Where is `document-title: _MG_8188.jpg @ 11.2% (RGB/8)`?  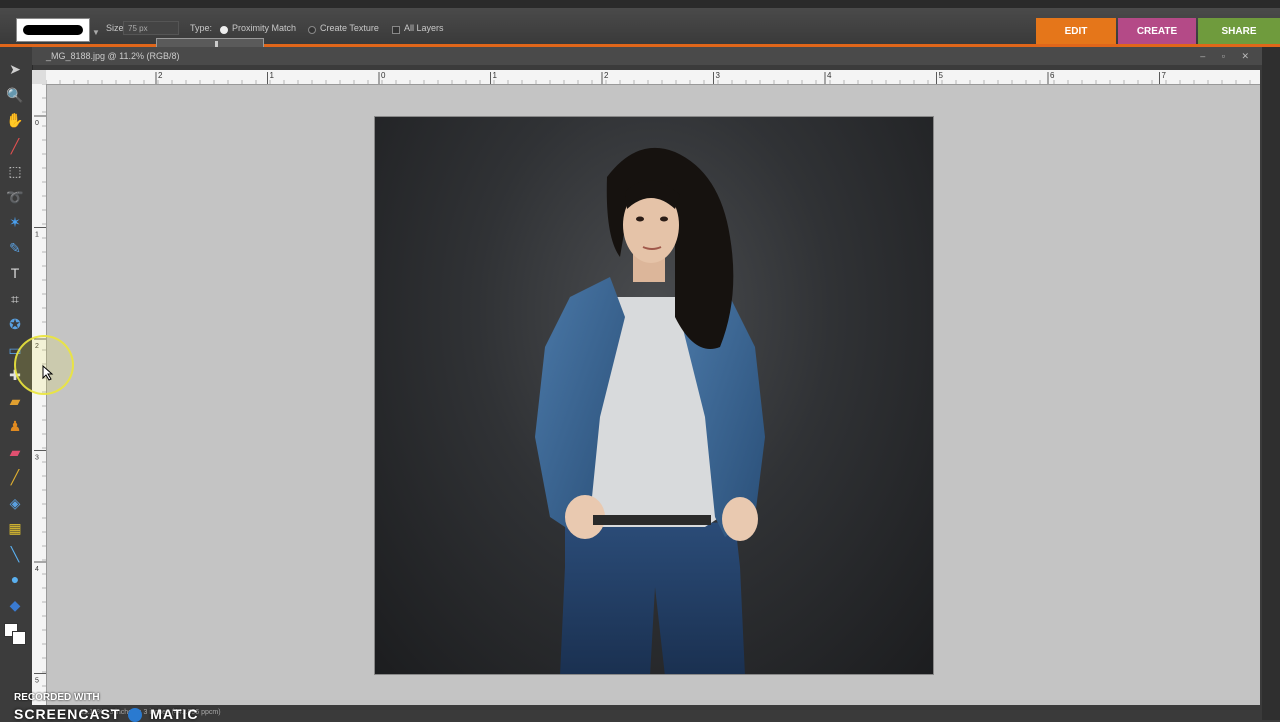 document-title: _MG_8188.jpg @ 11.2% (RGB/8) is located at coordinates (113, 56).